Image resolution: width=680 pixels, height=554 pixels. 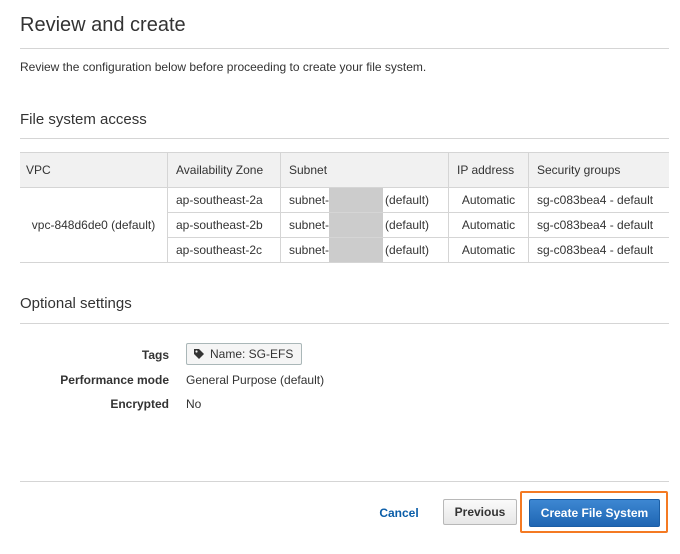 What do you see at coordinates (344, 138) in the screenshot?
I see `access-divider` at bounding box center [344, 138].